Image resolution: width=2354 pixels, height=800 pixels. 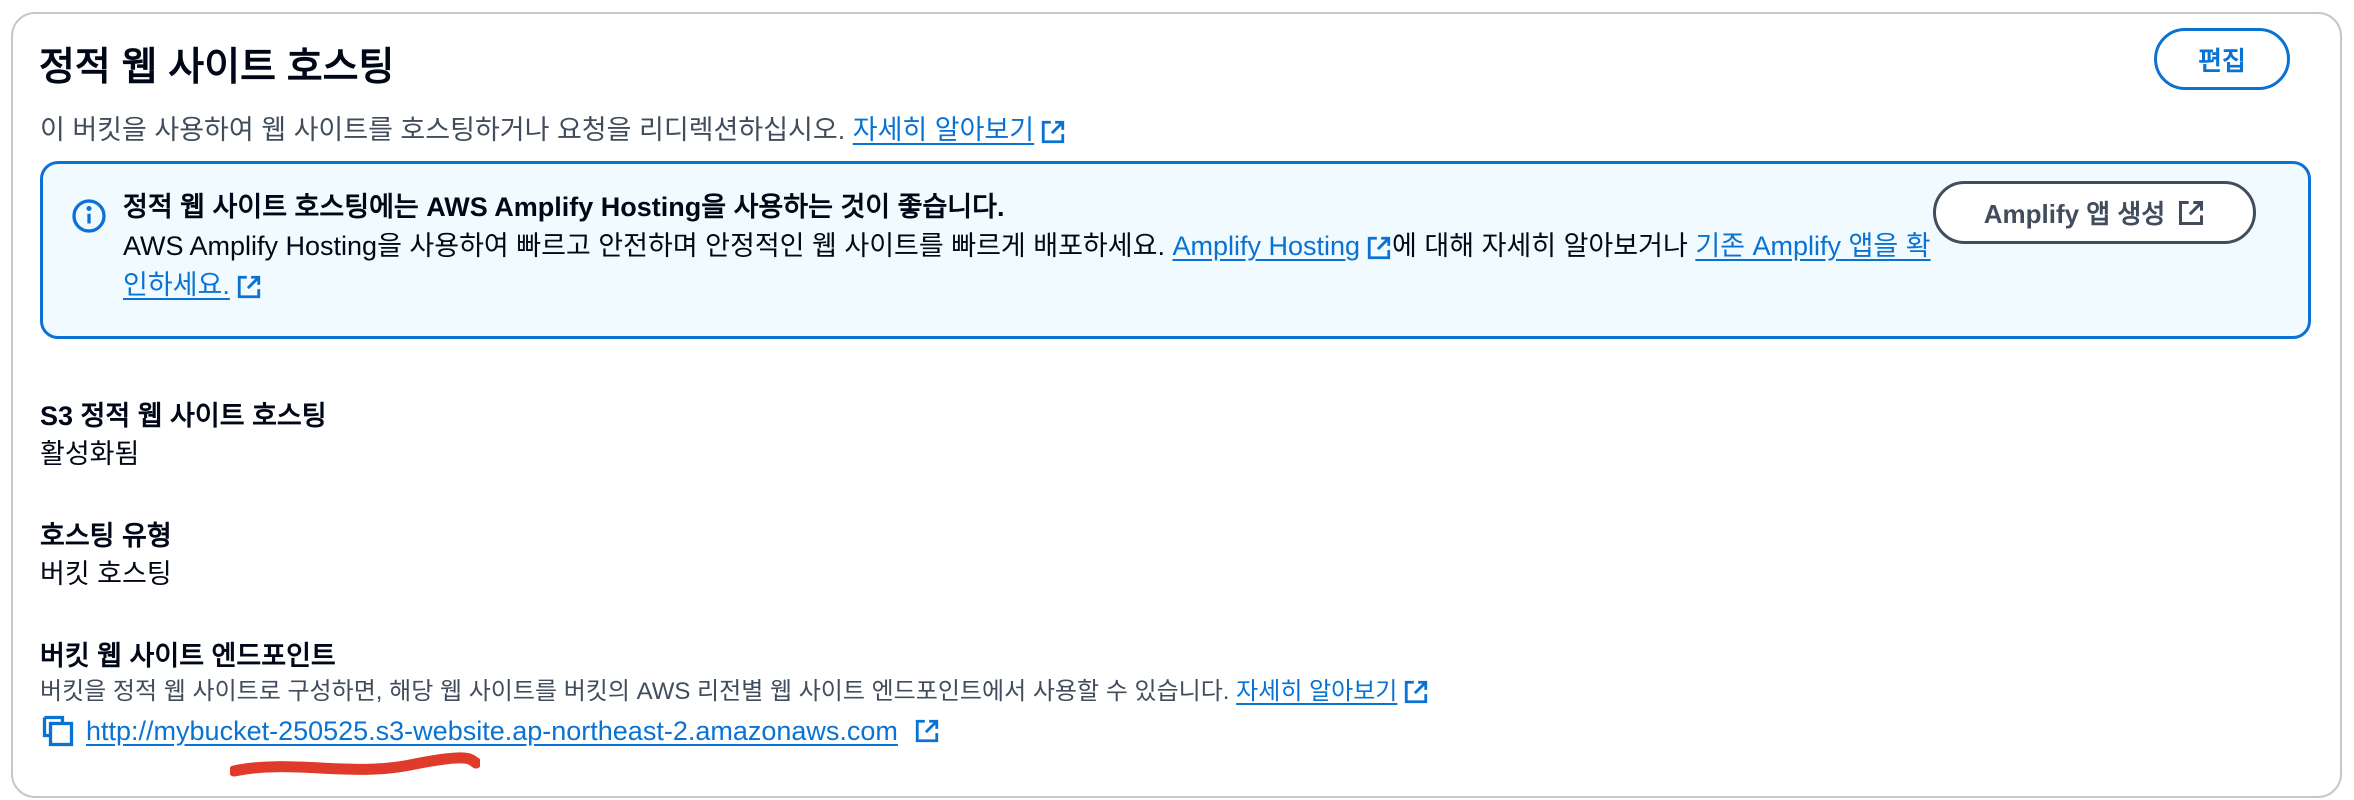 What do you see at coordinates (1540, 246) in the screenshot?
I see `alert-body-middle: 에 대해 자세히 알아보거나` at bounding box center [1540, 246].